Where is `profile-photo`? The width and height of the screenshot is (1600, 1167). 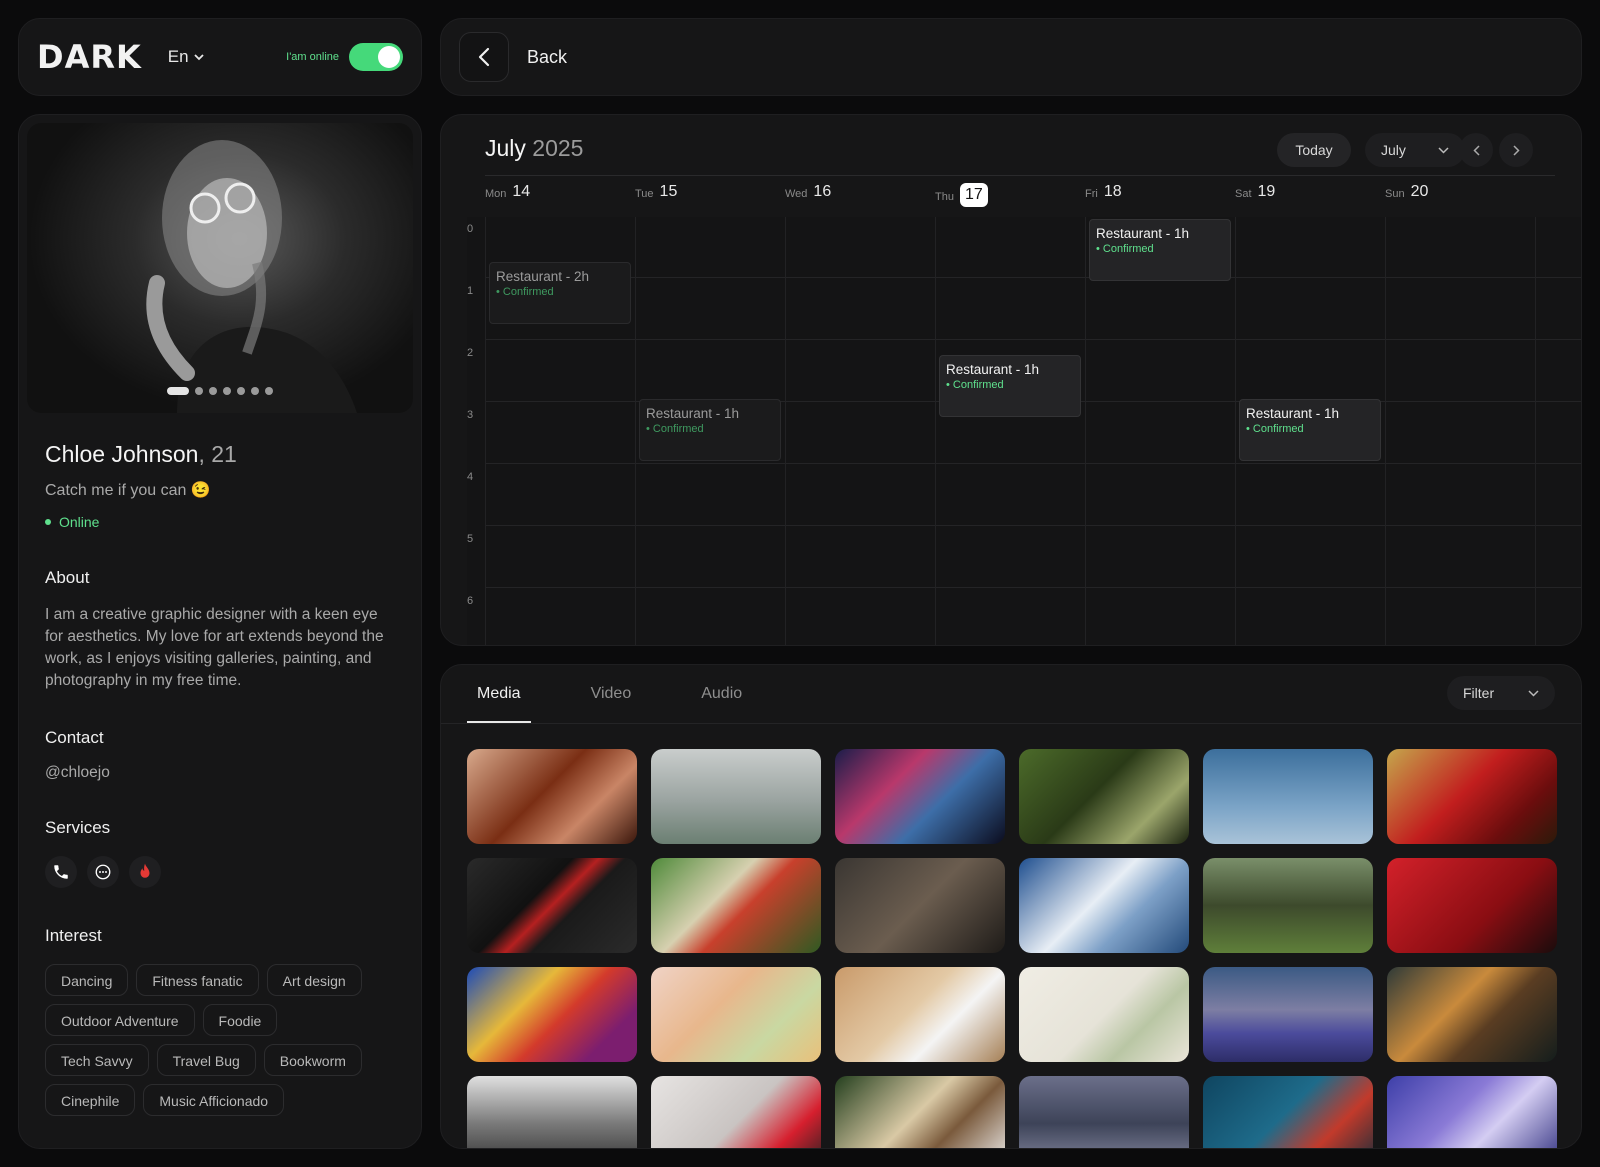
profile-photo is located at coordinates (220, 268).